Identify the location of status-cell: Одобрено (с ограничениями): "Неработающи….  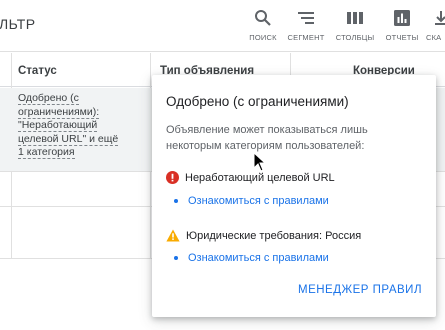
(68, 126).